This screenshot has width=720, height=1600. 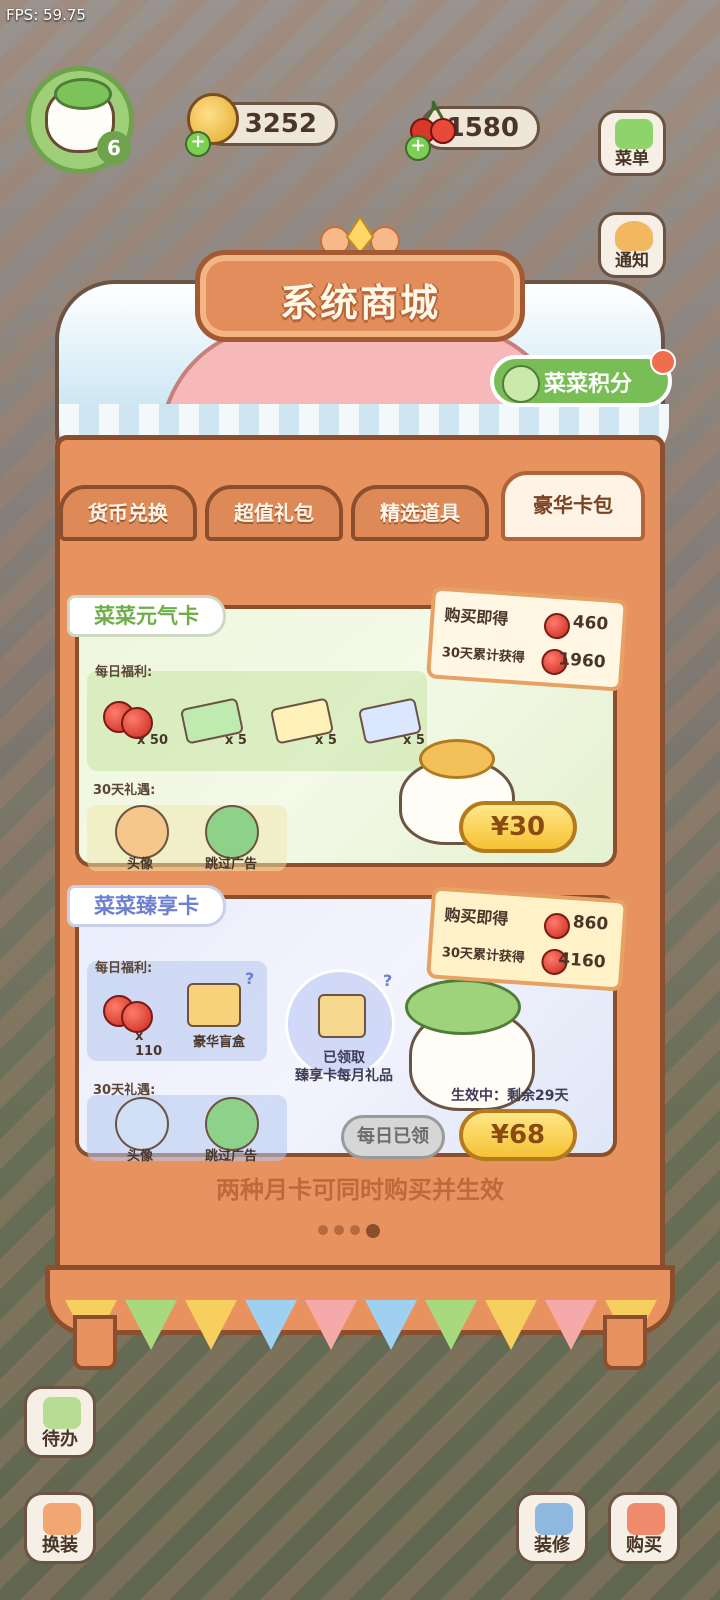 I want to click on daily-item-ad-ticket: x 5, so click(x=214, y=719).